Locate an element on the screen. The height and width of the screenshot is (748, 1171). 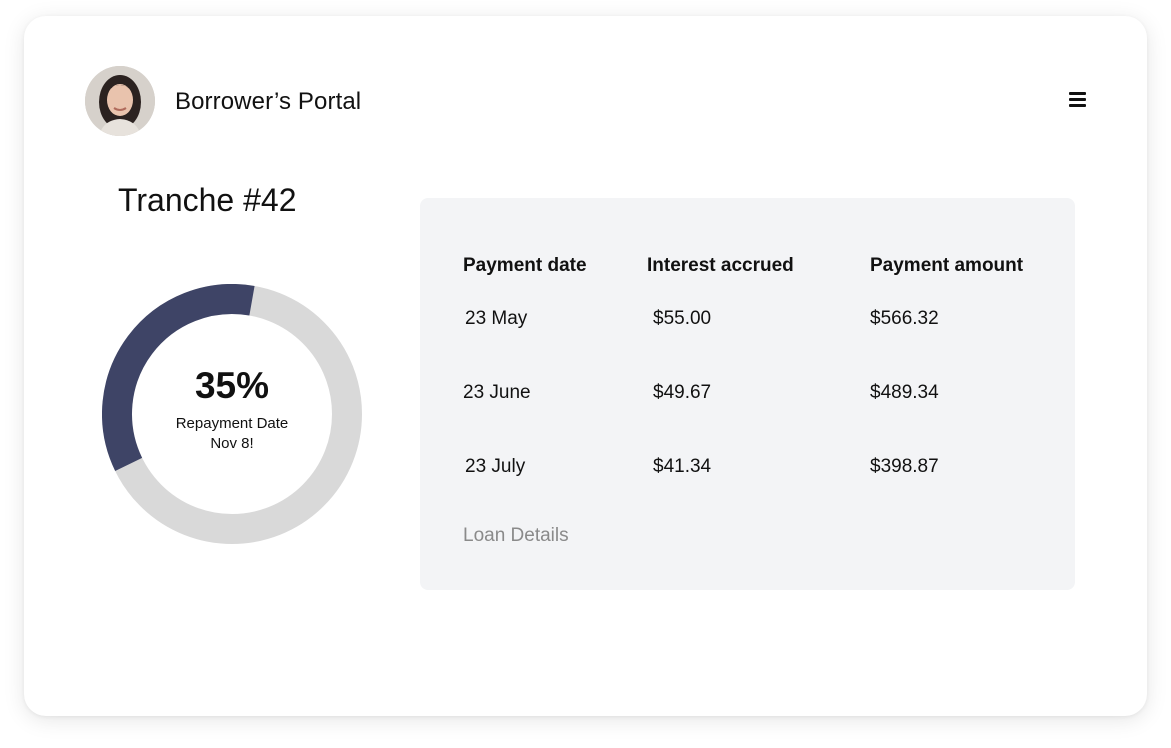
row-3-interest-accrued: $41.34 is located at coordinates (682, 466).